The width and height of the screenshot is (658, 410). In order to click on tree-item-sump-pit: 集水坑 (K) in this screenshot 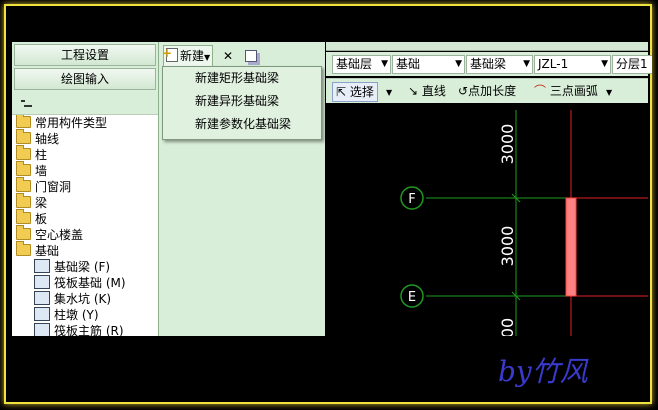, I will do `click(85, 299)`.